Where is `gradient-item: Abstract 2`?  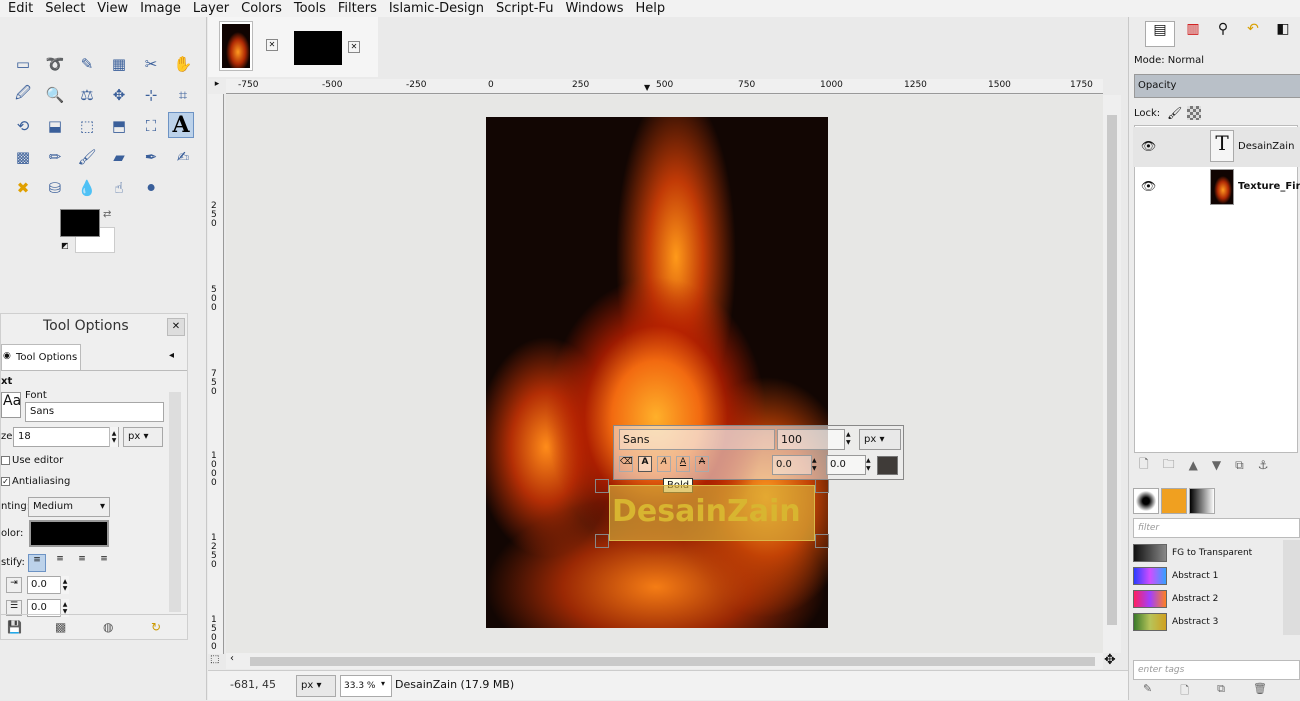 gradient-item: Abstract 2 is located at coordinates (1208, 599).